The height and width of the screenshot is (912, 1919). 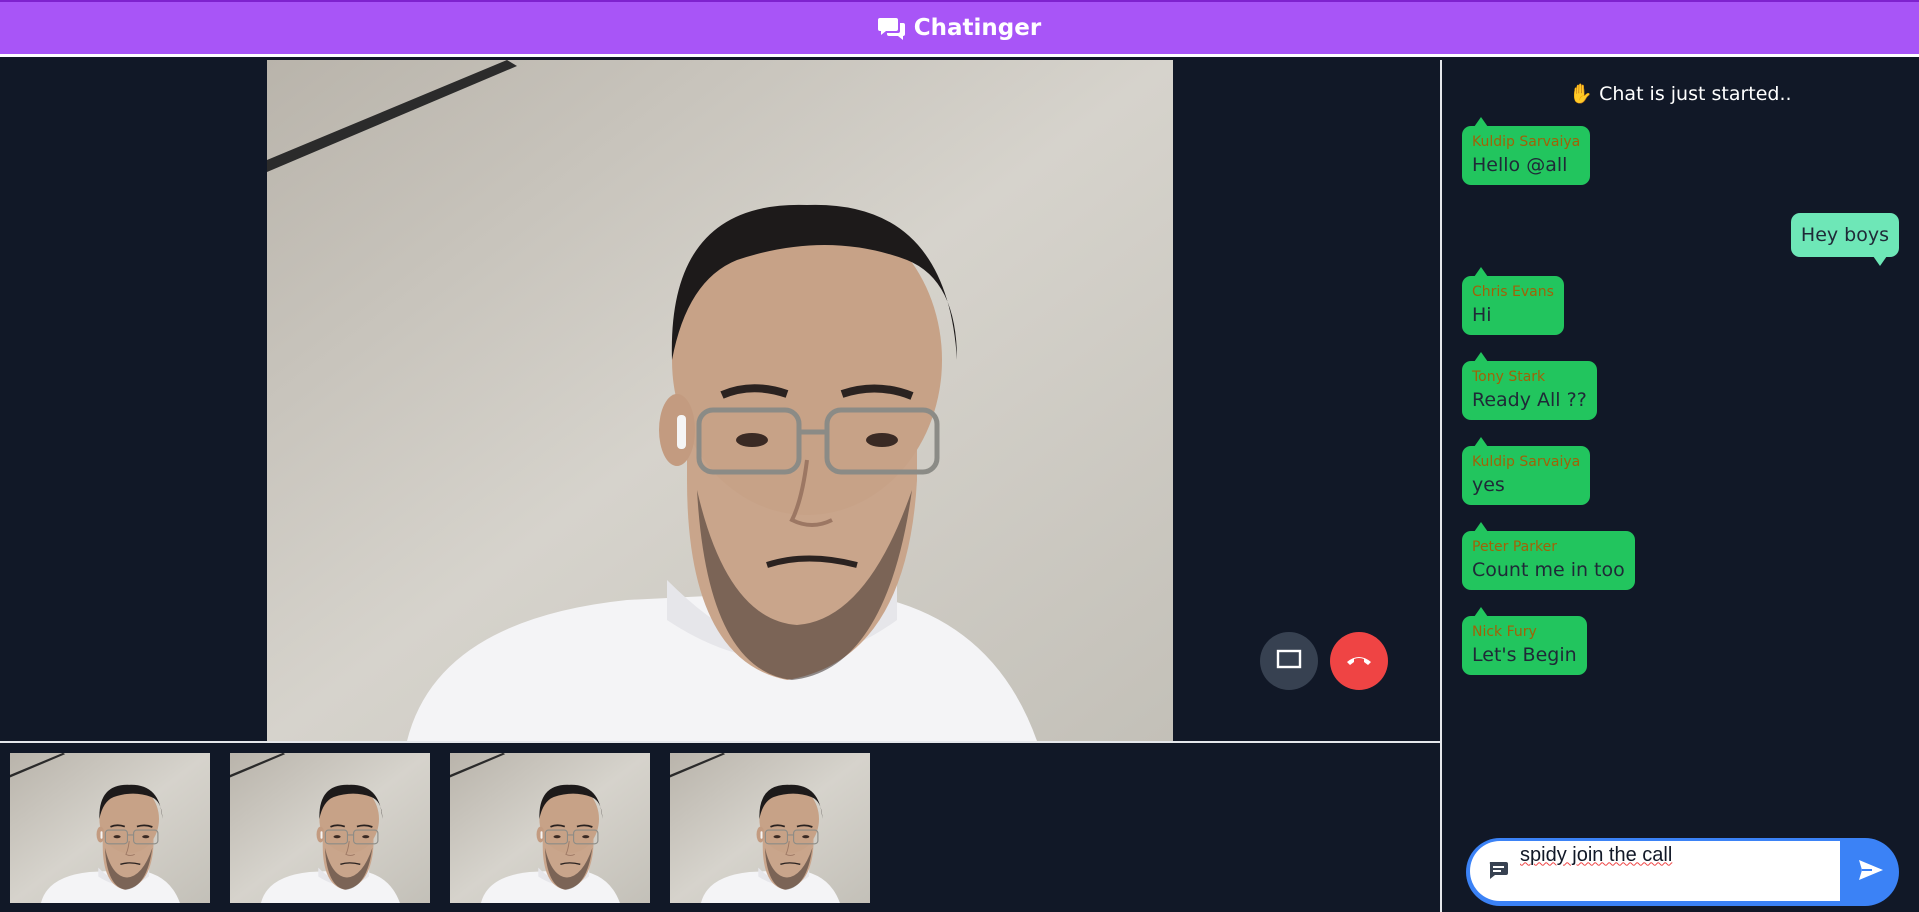 What do you see at coordinates (1514, 547) in the screenshot?
I see `message-sender: Peter Parker` at bounding box center [1514, 547].